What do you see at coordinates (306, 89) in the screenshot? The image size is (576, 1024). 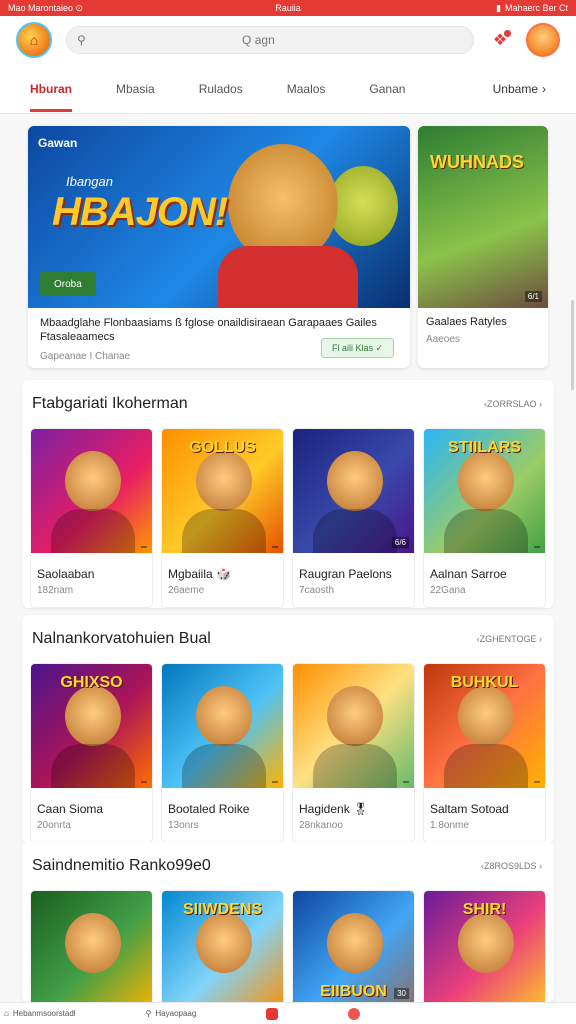 I see `tab-3: Maalos` at bounding box center [306, 89].